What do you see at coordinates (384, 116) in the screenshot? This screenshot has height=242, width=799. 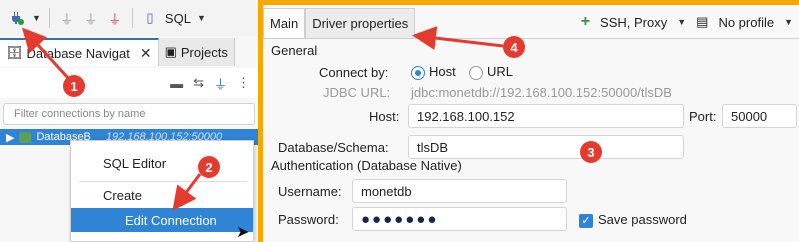 I see `host-label: Host:` at bounding box center [384, 116].